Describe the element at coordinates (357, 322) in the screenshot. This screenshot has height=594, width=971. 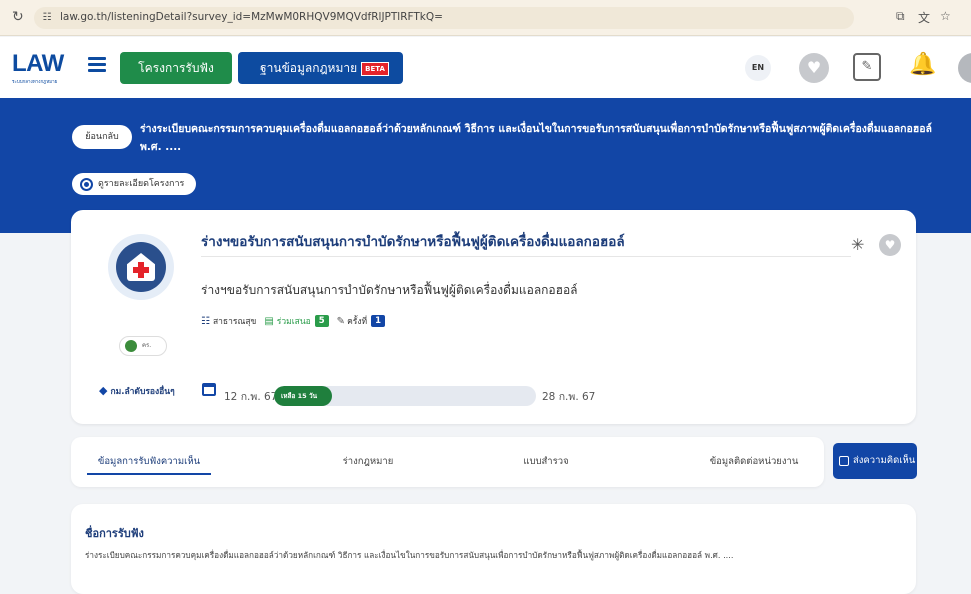
I see `round-label: ครั้งที่` at that location.